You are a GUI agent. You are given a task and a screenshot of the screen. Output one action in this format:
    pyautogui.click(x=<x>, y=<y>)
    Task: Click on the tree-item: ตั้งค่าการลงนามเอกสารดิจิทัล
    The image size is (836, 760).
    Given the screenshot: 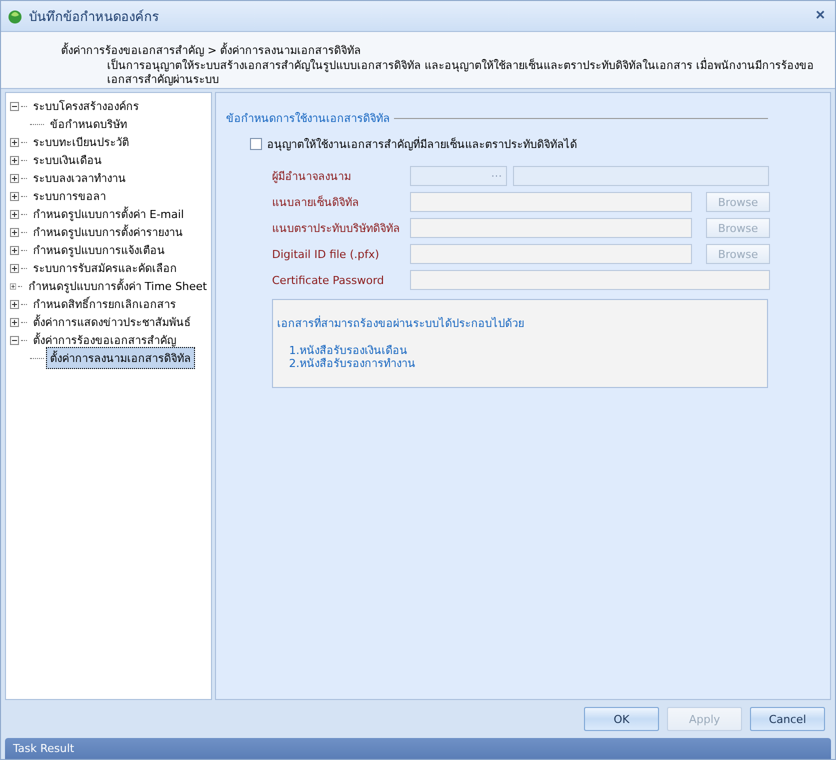 What is the action you would take?
    pyautogui.click(x=120, y=358)
    